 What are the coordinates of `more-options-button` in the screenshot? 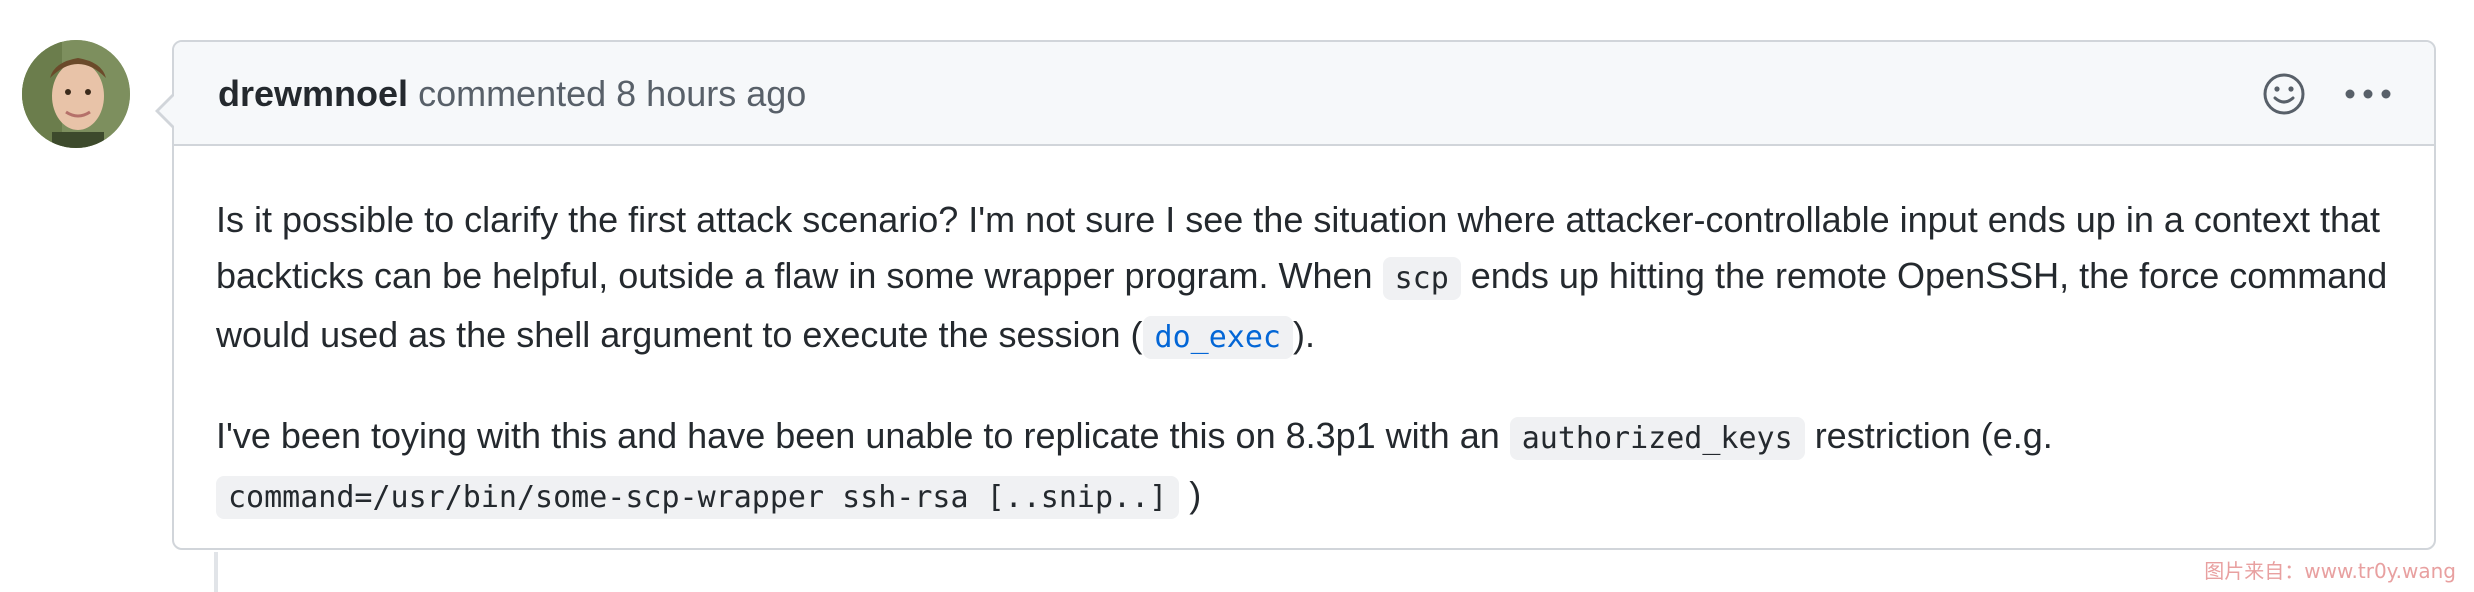 It's located at (2368, 94).